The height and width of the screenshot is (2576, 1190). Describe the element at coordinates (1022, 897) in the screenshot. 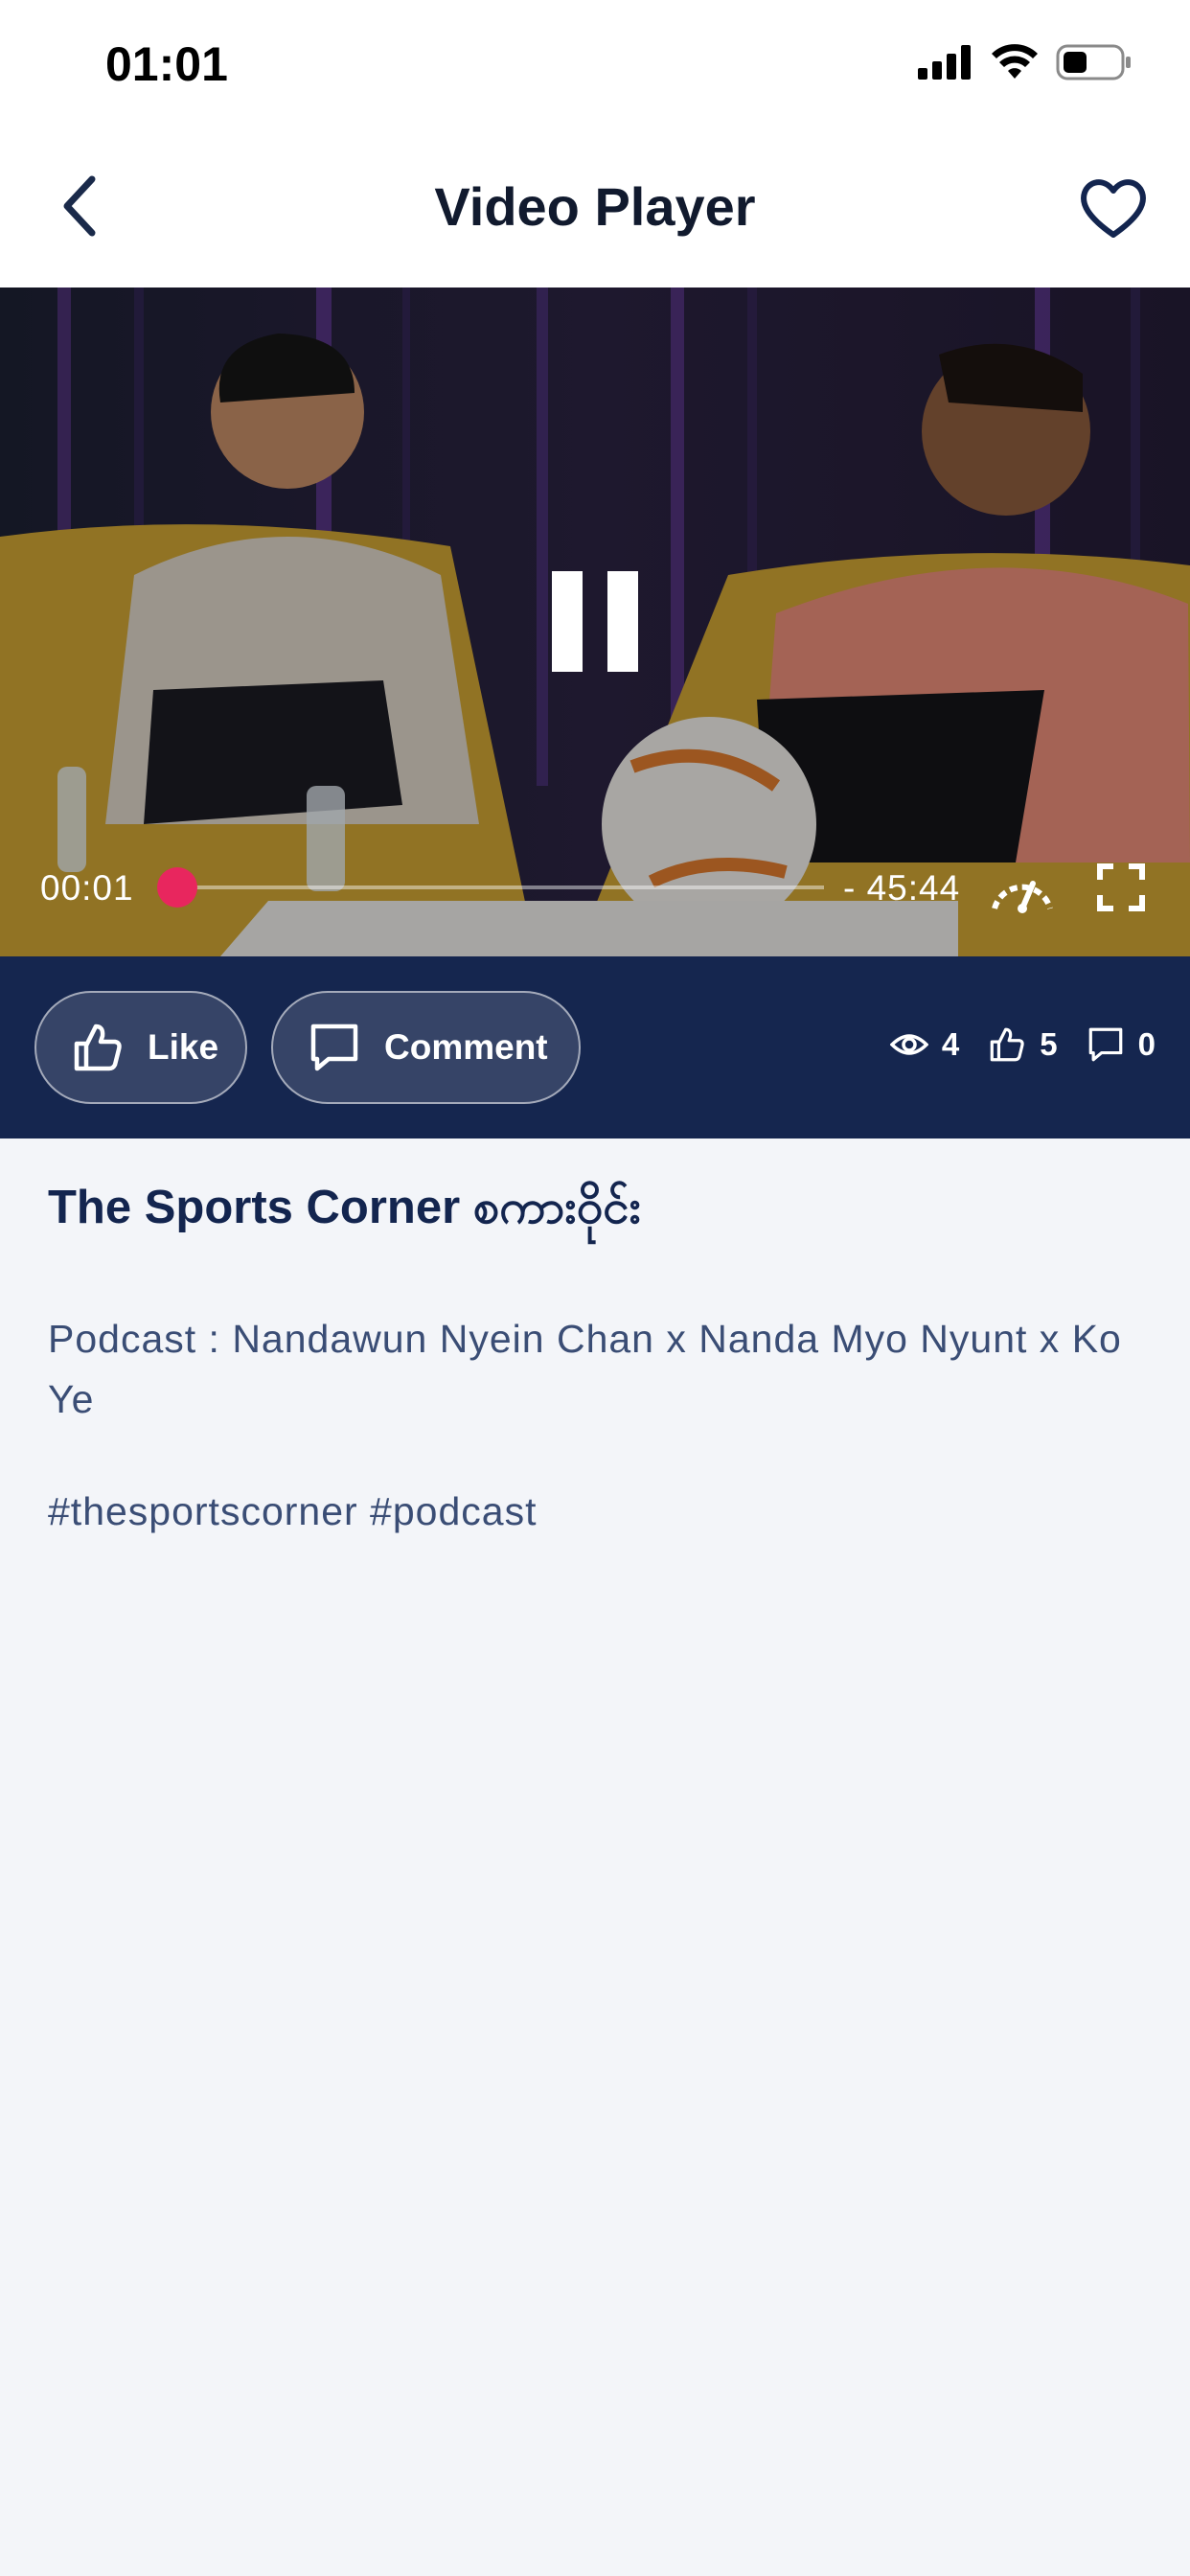

I see `speedometer-icon` at that location.